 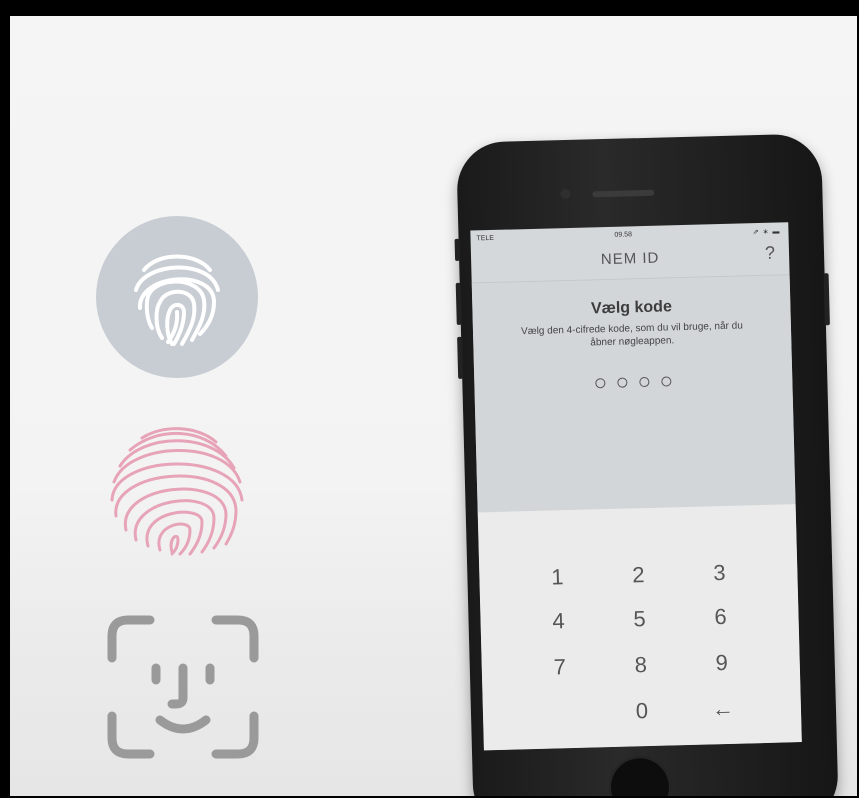 What do you see at coordinates (722, 709) in the screenshot?
I see `backspace-key: ←` at bounding box center [722, 709].